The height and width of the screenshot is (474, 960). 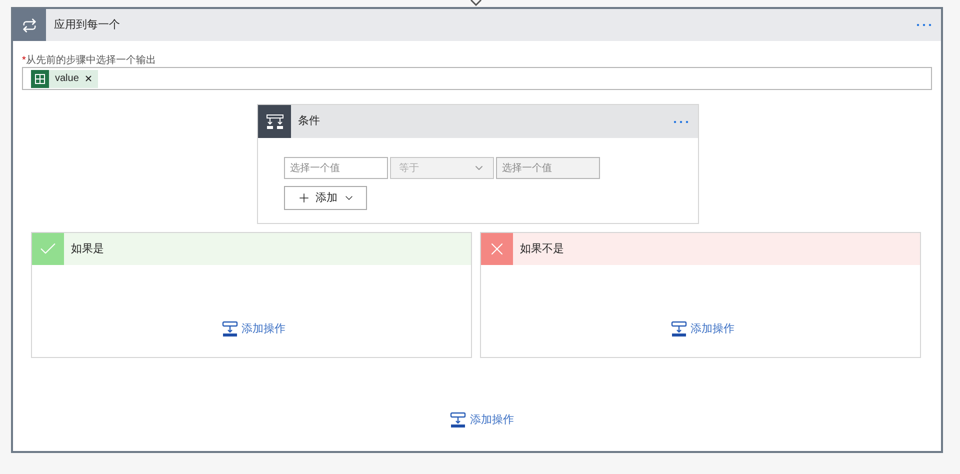 What do you see at coordinates (29, 25) in the screenshot?
I see `loop-icon` at bounding box center [29, 25].